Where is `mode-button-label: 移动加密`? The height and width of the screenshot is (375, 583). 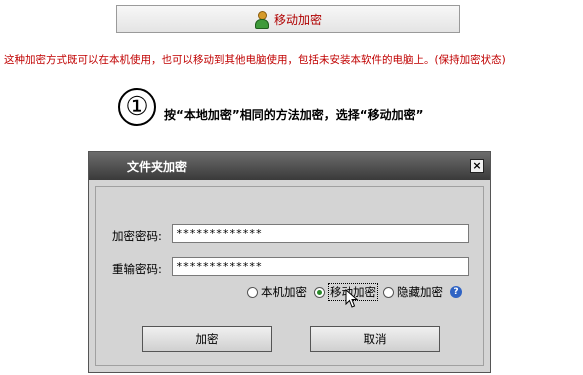
mode-button-label: 移动加密 is located at coordinates (297, 19).